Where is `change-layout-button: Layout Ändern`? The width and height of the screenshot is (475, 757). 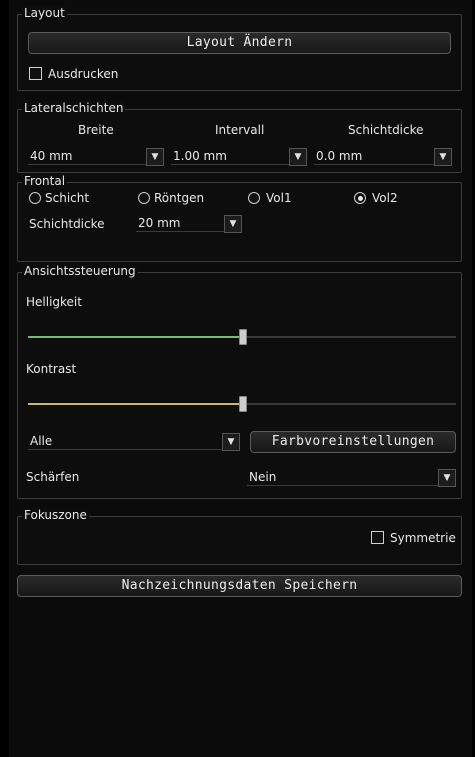 change-layout-button: Layout Ändern is located at coordinates (239, 43).